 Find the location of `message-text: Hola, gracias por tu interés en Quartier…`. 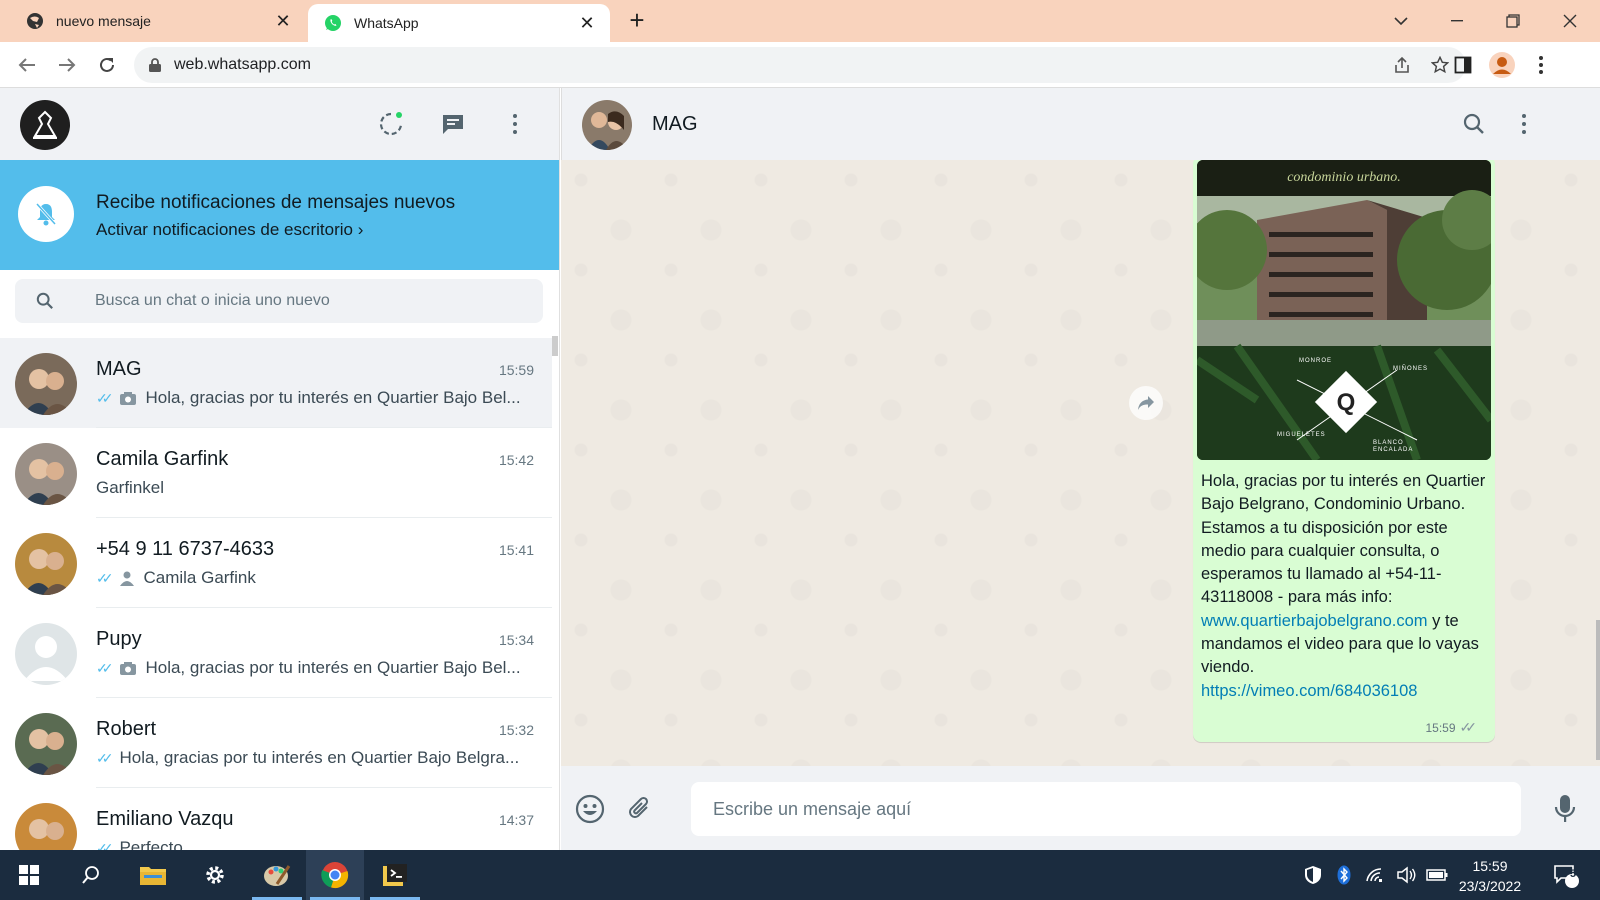

message-text: Hola, gracias por tu interés en Quartier… is located at coordinates (1344, 581).